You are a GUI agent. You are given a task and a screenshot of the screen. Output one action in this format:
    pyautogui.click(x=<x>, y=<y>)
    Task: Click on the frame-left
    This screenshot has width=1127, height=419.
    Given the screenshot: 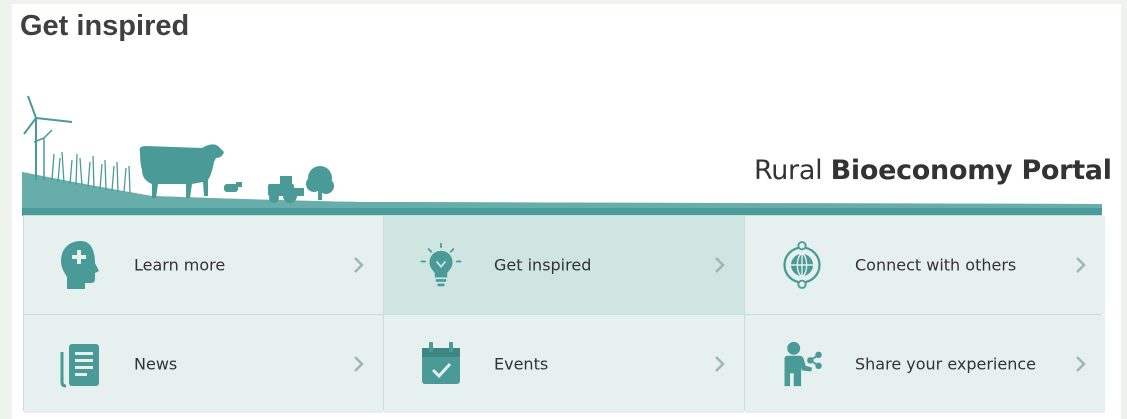 What is the action you would take?
    pyautogui.click(x=6, y=209)
    